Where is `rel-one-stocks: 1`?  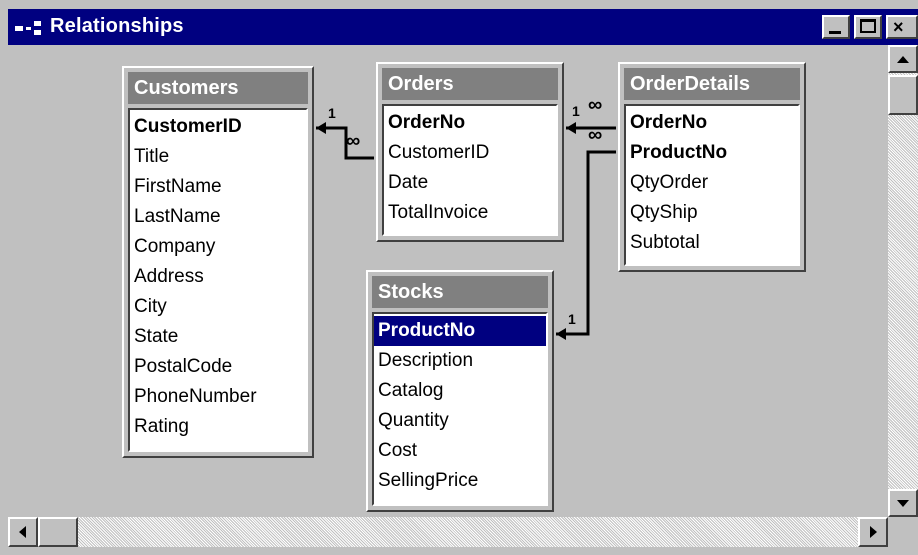 rel-one-stocks: 1 is located at coordinates (572, 319).